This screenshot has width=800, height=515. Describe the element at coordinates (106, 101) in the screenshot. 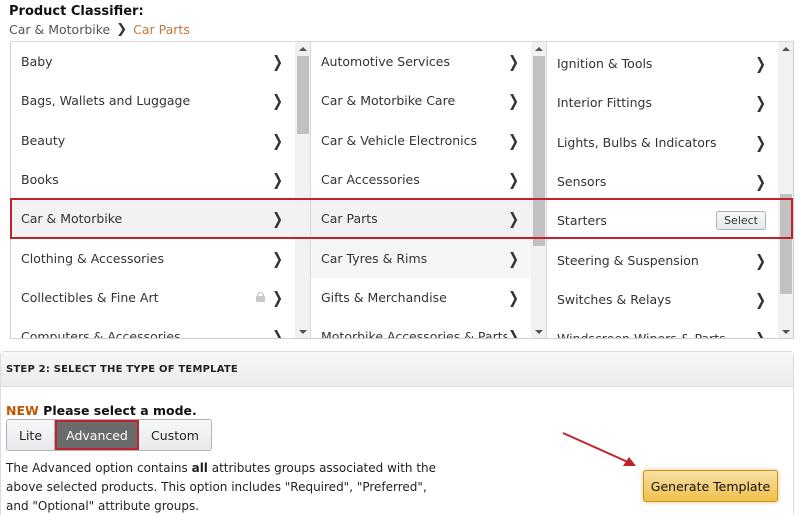

I see `category-item-label: Bags, Wallets and Luggage` at that location.